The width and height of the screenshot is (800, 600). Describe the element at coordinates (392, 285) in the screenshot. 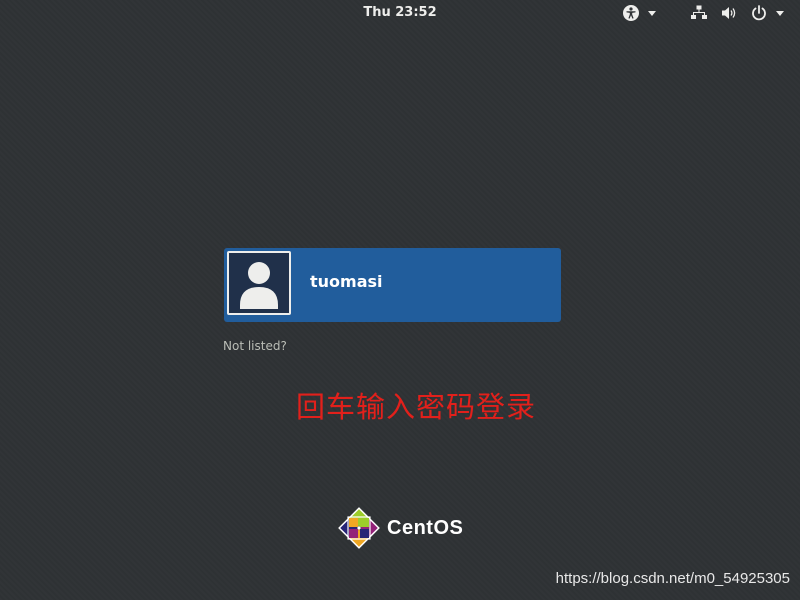

I see `user-list-item: tuomasi` at that location.